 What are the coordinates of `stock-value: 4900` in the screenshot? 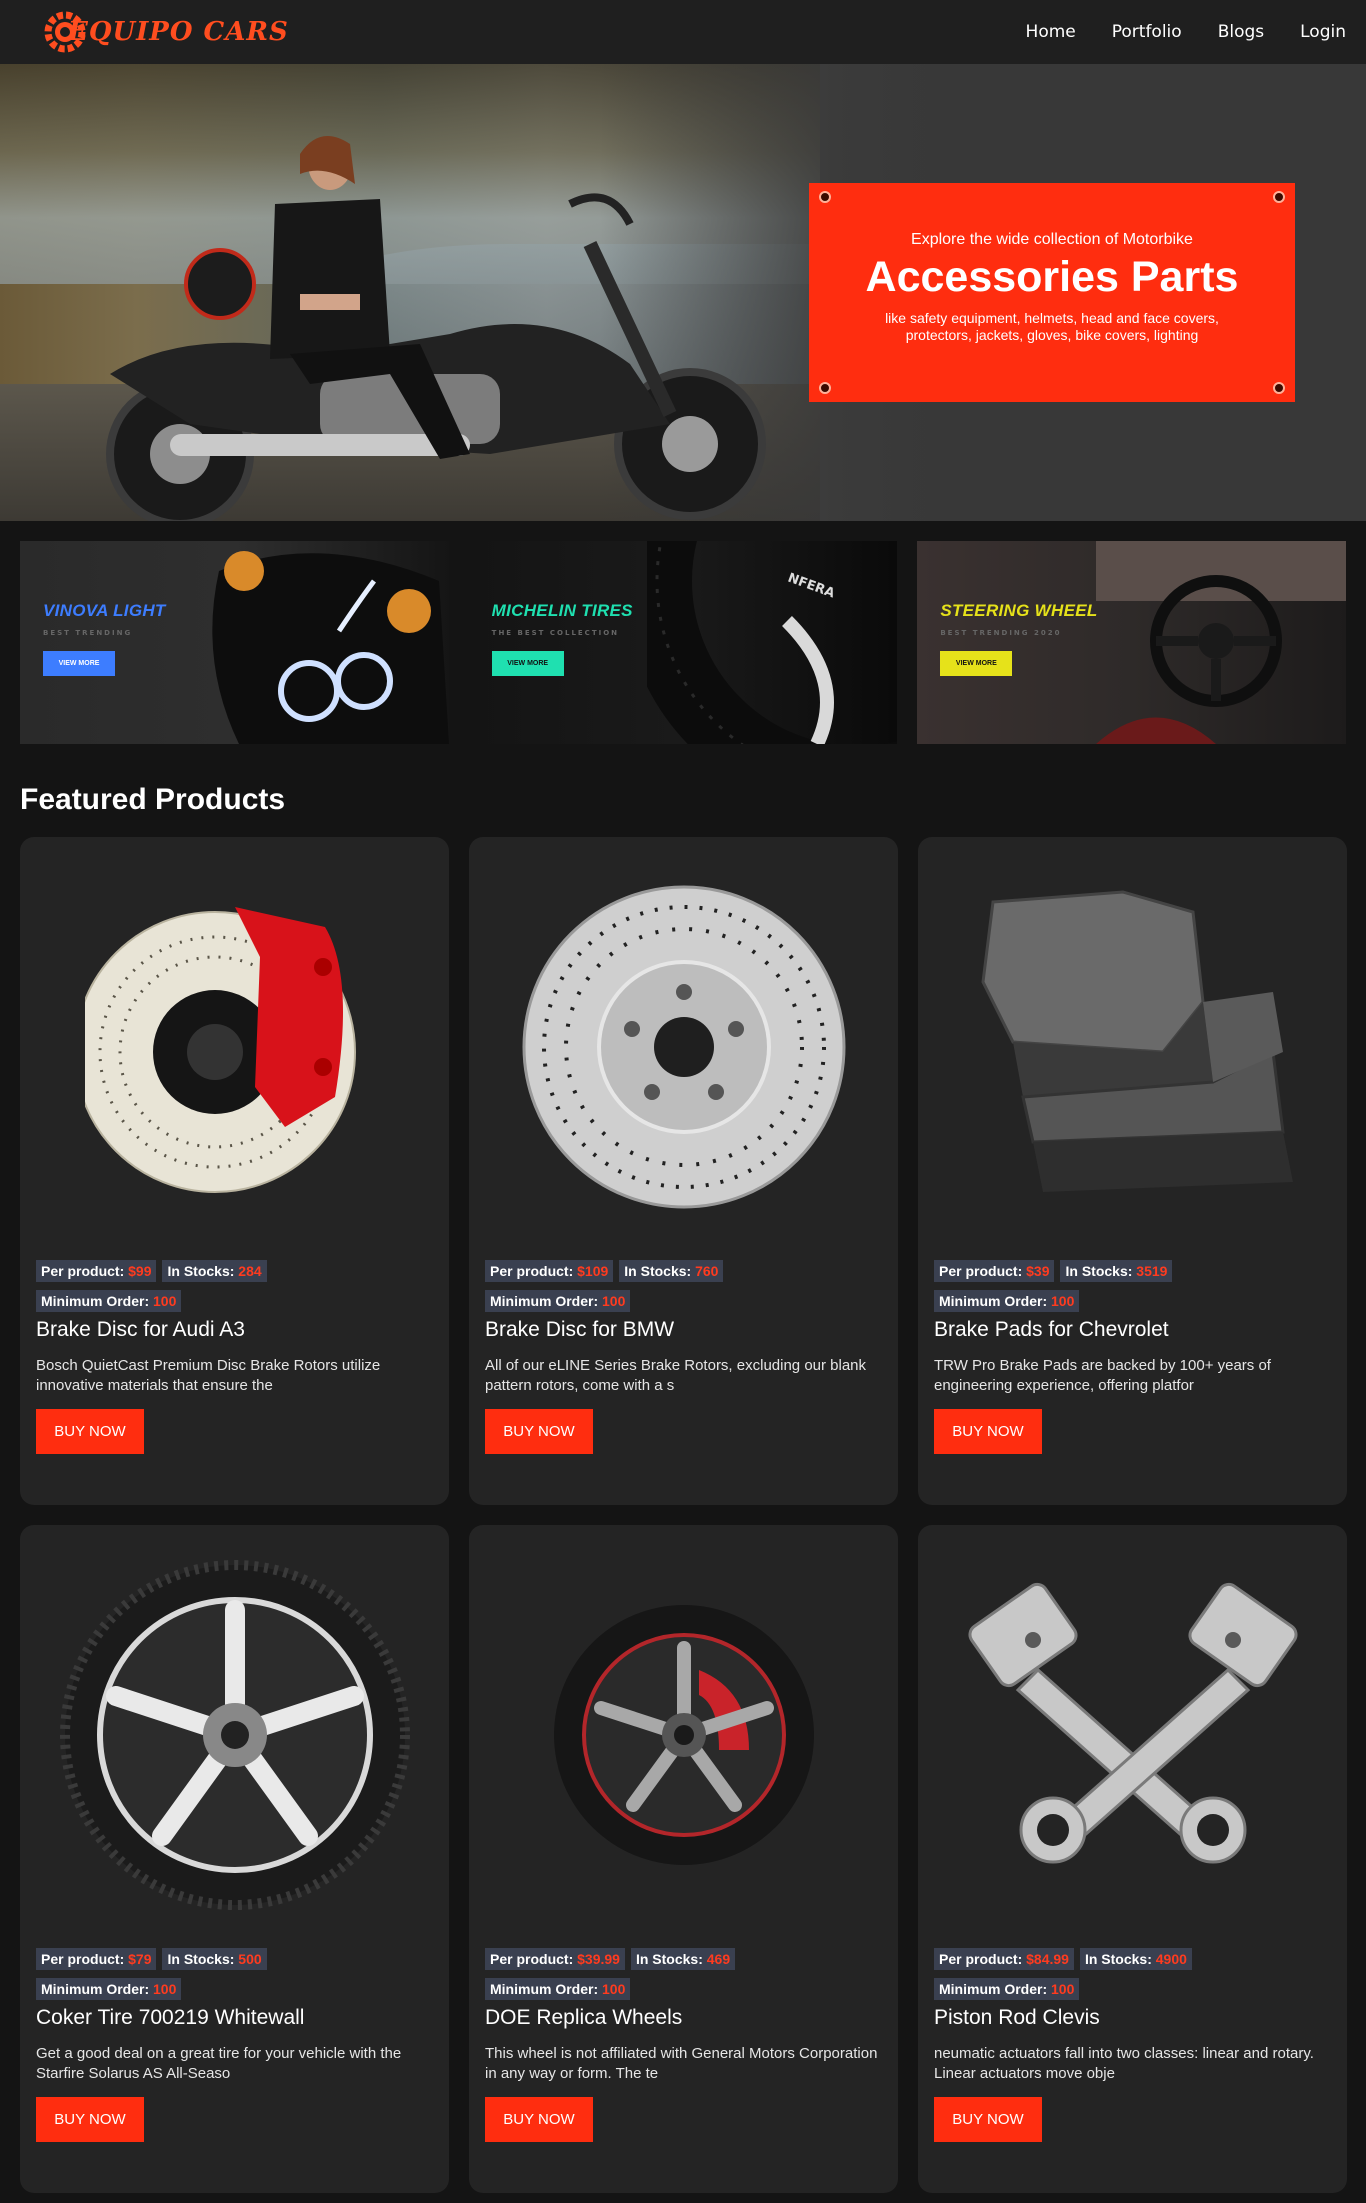 It's located at (1171, 1959).